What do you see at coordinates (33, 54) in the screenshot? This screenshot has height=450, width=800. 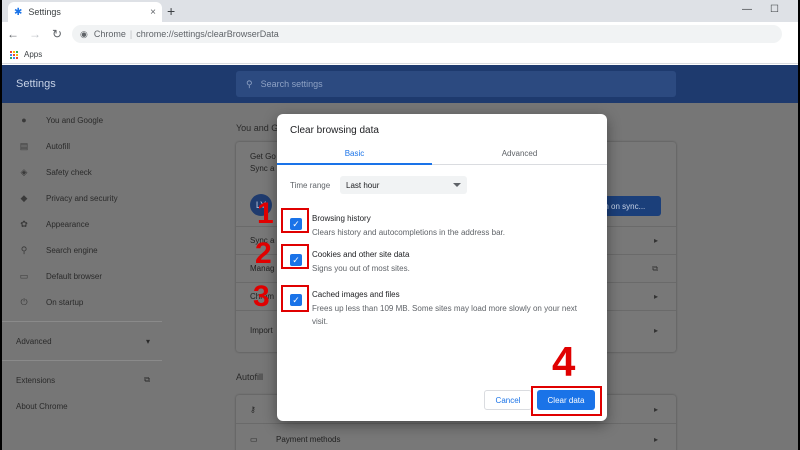 I see `bookmark-apps: Apps` at bounding box center [33, 54].